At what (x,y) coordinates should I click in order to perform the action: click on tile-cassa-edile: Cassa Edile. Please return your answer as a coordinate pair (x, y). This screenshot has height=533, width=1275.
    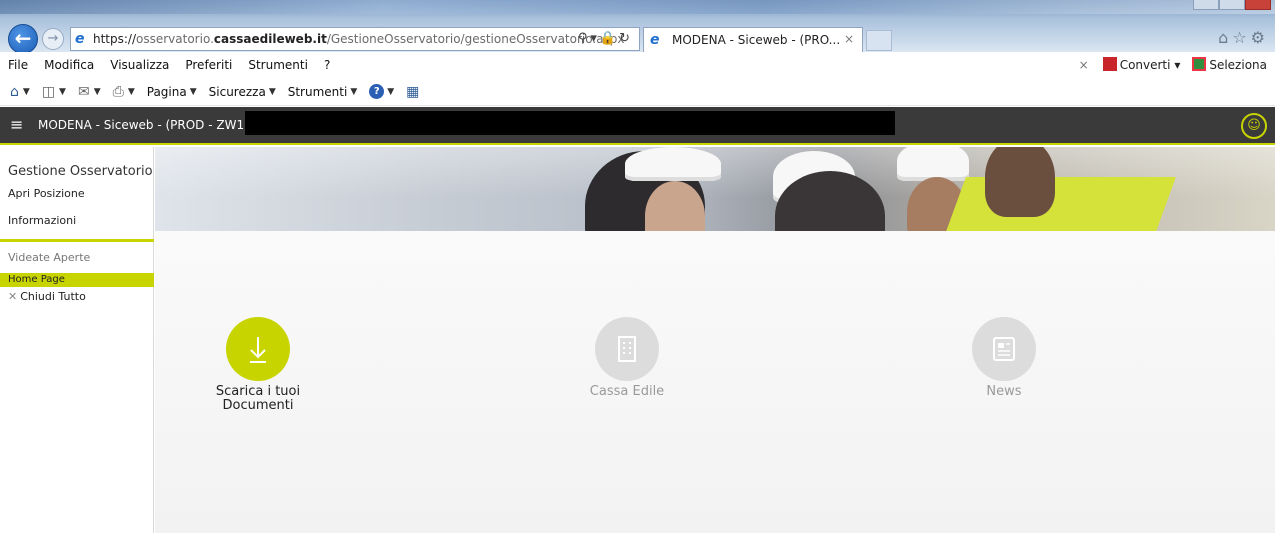
    Looking at the image, I should click on (627, 358).